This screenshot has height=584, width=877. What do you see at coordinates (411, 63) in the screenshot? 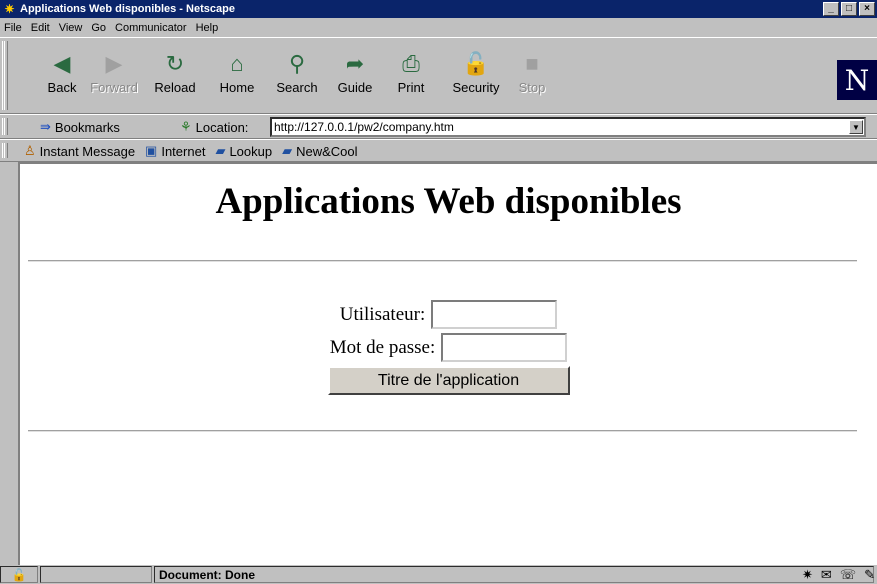
I see `print-icon: ⎙` at bounding box center [411, 63].